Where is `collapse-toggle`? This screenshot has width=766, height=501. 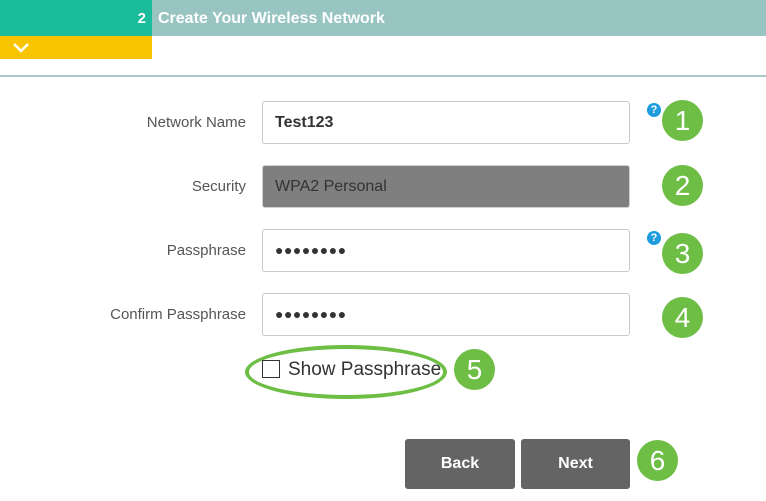
collapse-toggle is located at coordinates (76, 47).